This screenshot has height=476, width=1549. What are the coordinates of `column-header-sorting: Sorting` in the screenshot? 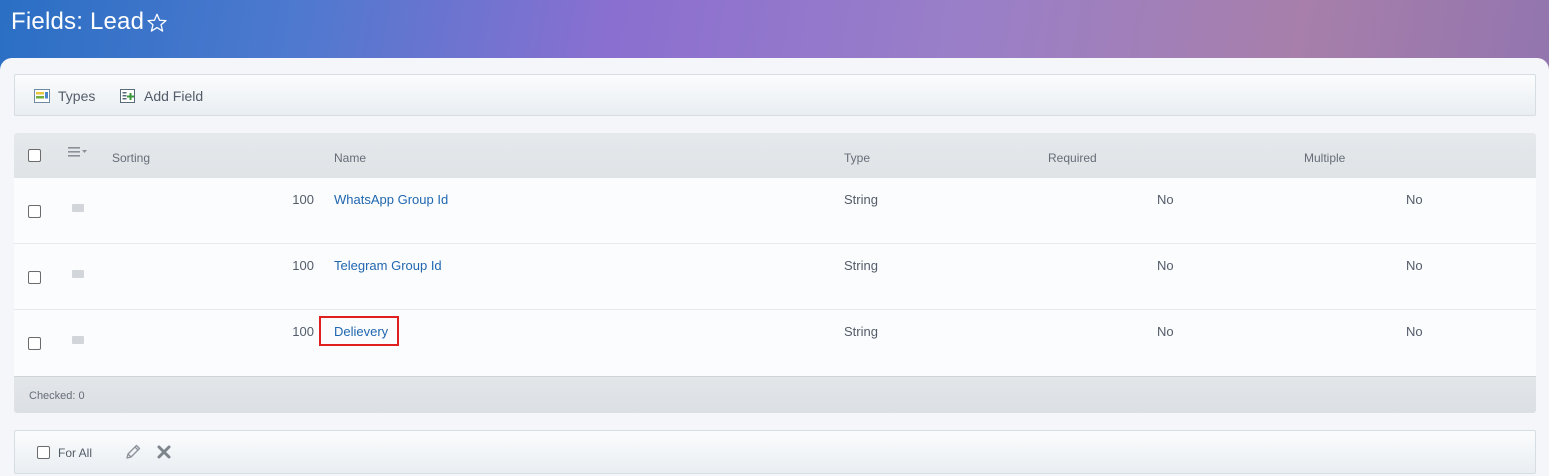 It's located at (131, 158).